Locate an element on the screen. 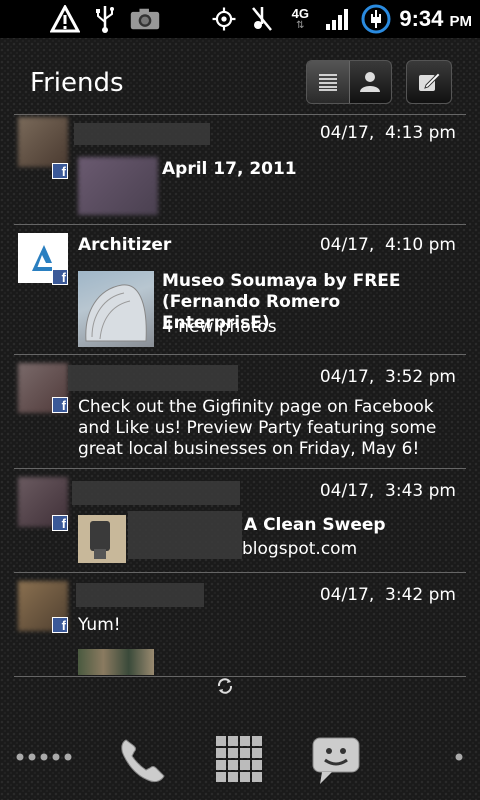 The width and height of the screenshot is (480, 800). list-view-button is located at coordinates (328, 82).